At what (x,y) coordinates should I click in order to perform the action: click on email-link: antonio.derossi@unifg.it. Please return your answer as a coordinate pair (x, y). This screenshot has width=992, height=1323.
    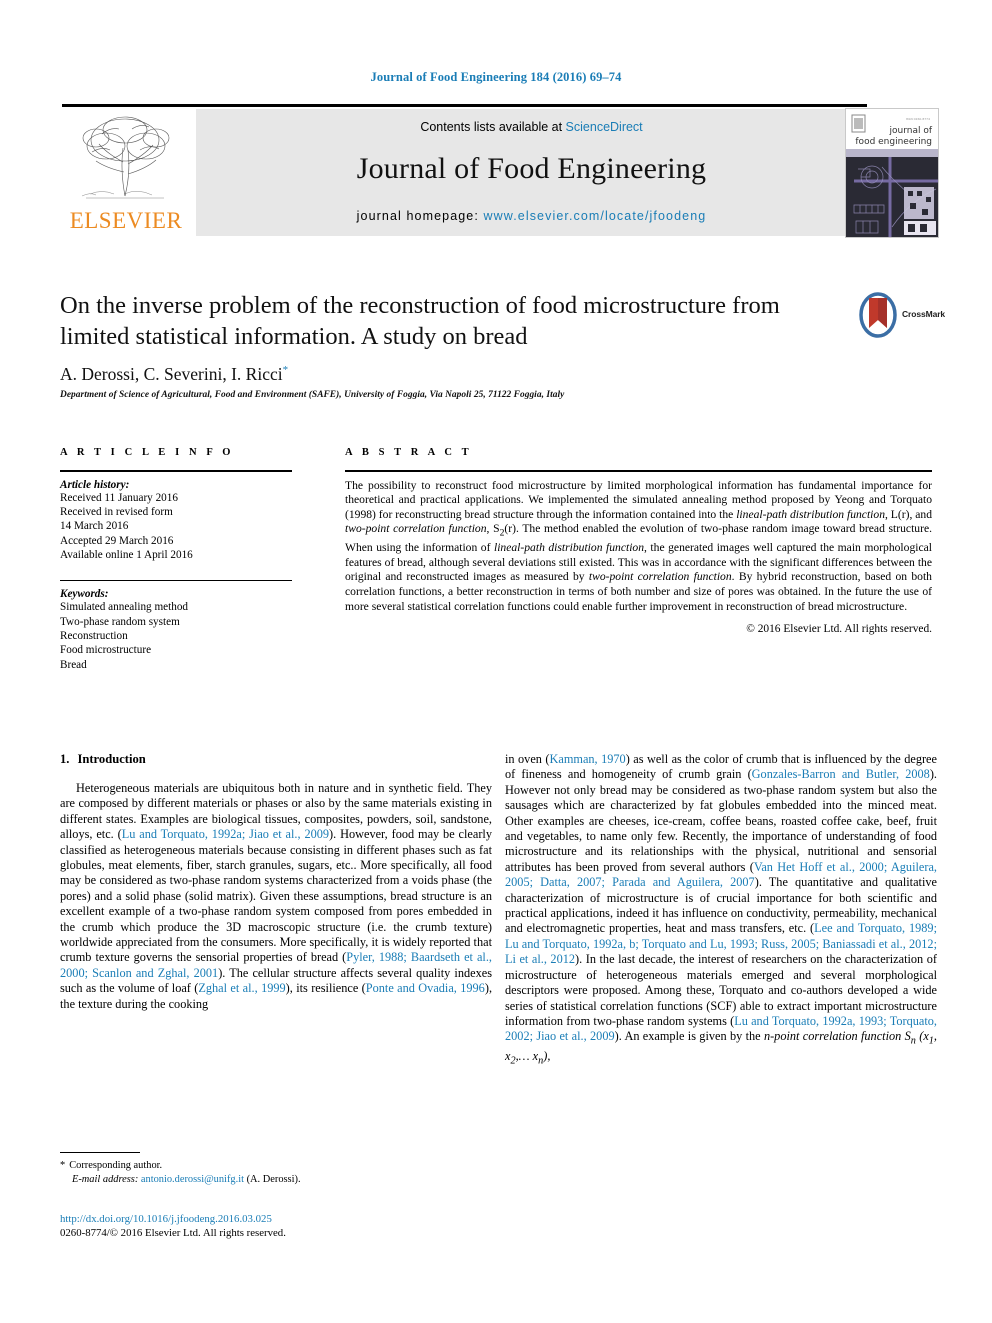
    Looking at the image, I should click on (192, 1179).